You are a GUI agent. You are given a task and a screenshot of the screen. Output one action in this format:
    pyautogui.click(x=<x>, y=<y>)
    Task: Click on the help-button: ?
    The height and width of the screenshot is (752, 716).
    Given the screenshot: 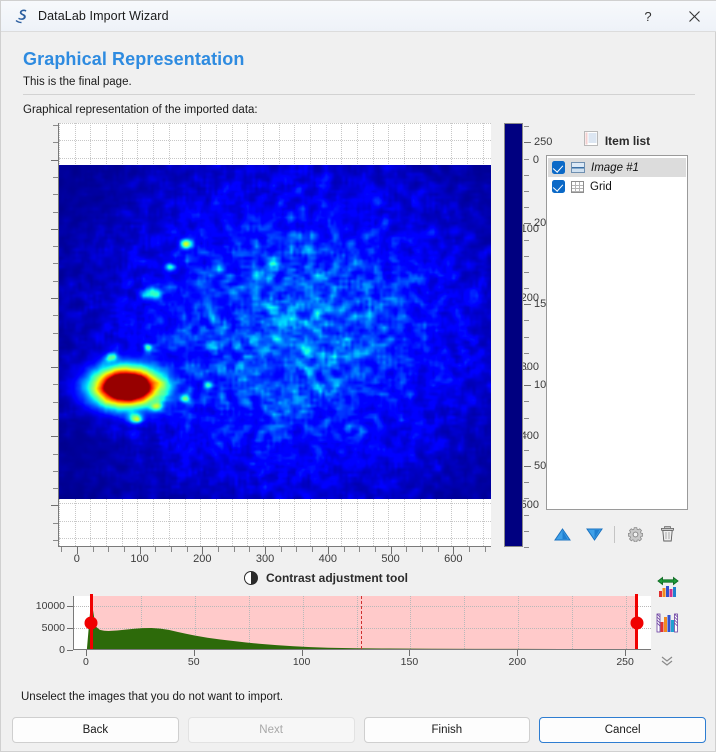 What is the action you would take?
    pyautogui.click(x=648, y=16)
    